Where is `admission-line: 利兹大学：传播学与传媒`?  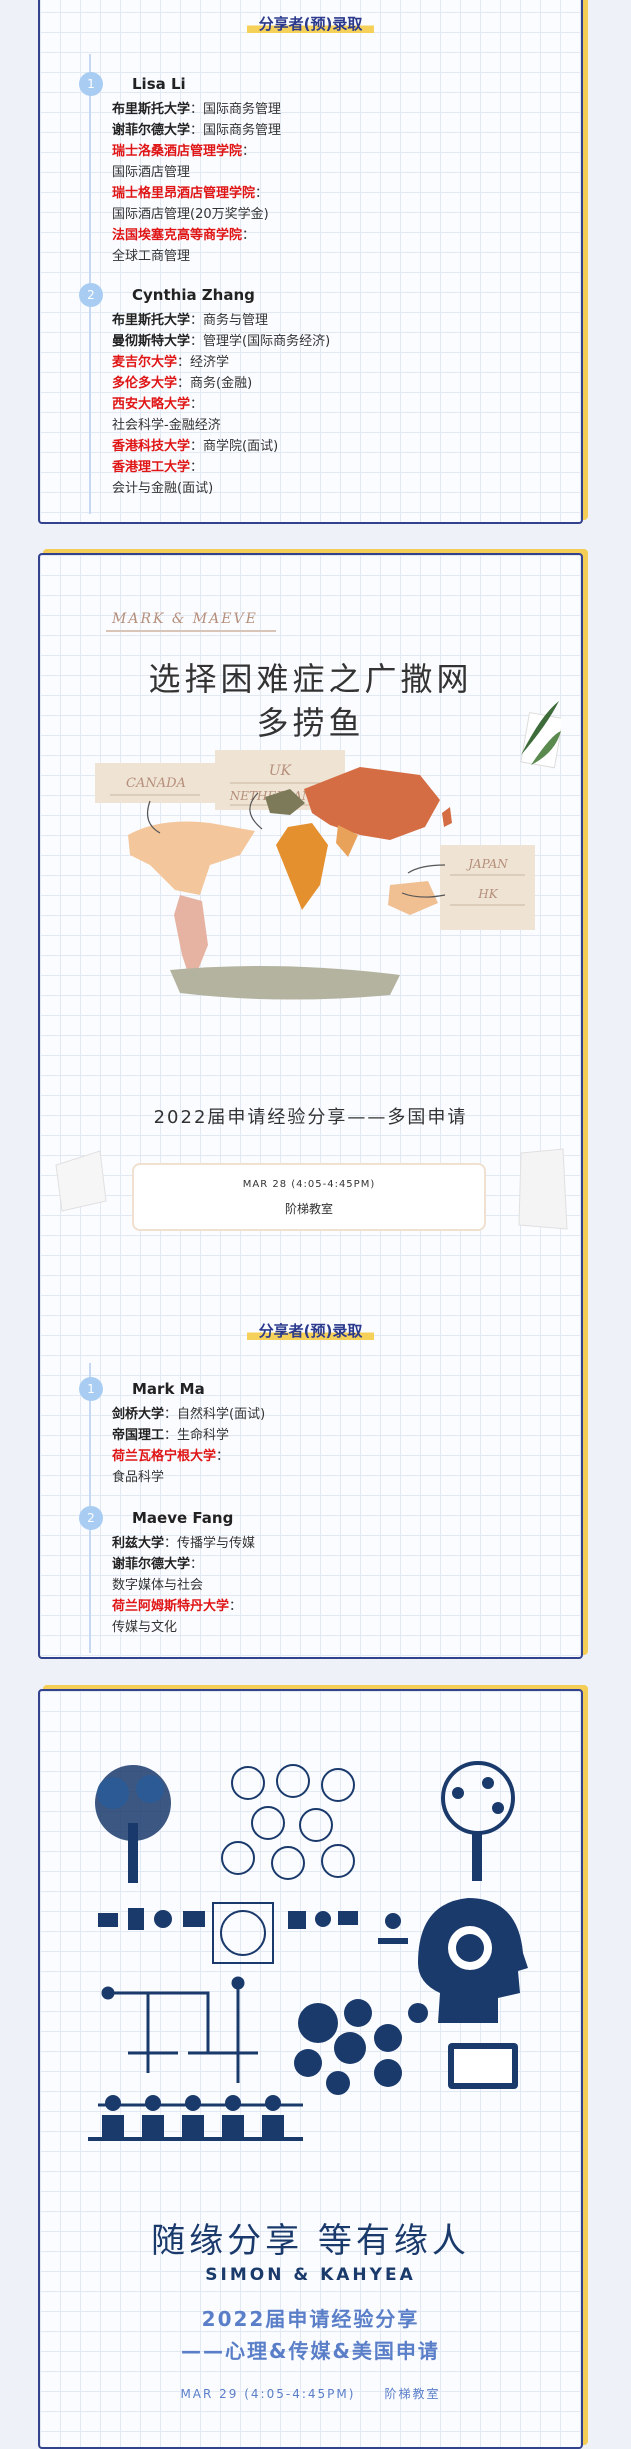 admission-line: 利兹大学：传播学与传媒 is located at coordinates (184, 1543).